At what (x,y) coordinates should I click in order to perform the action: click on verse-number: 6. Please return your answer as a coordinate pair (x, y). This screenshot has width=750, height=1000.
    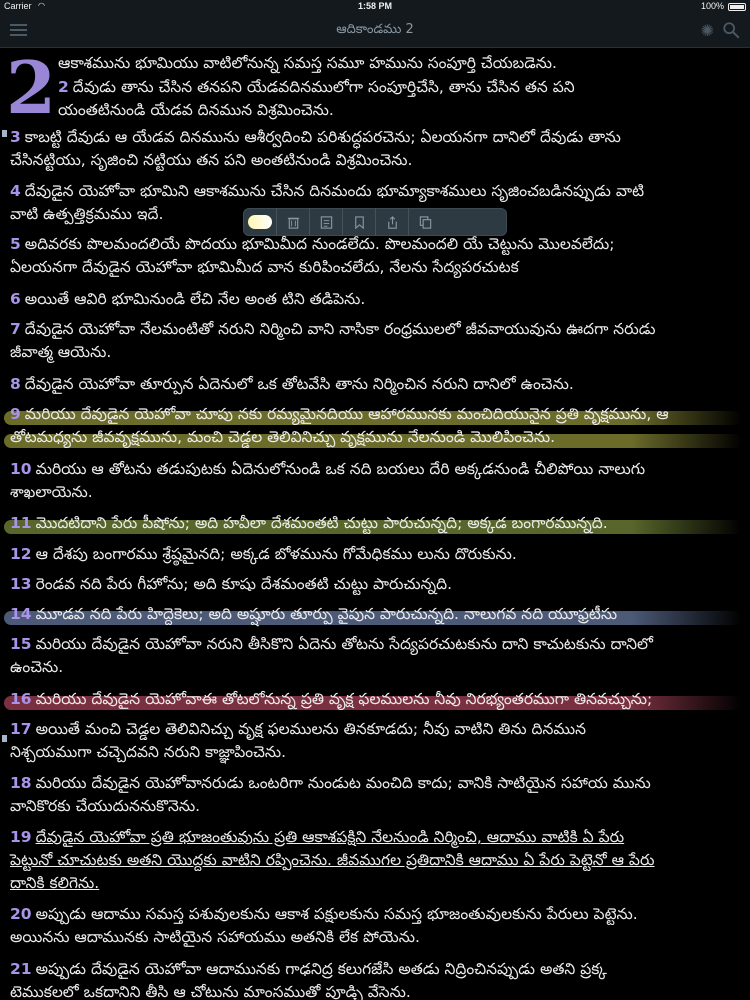
    Looking at the image, I should click on (15, 299).